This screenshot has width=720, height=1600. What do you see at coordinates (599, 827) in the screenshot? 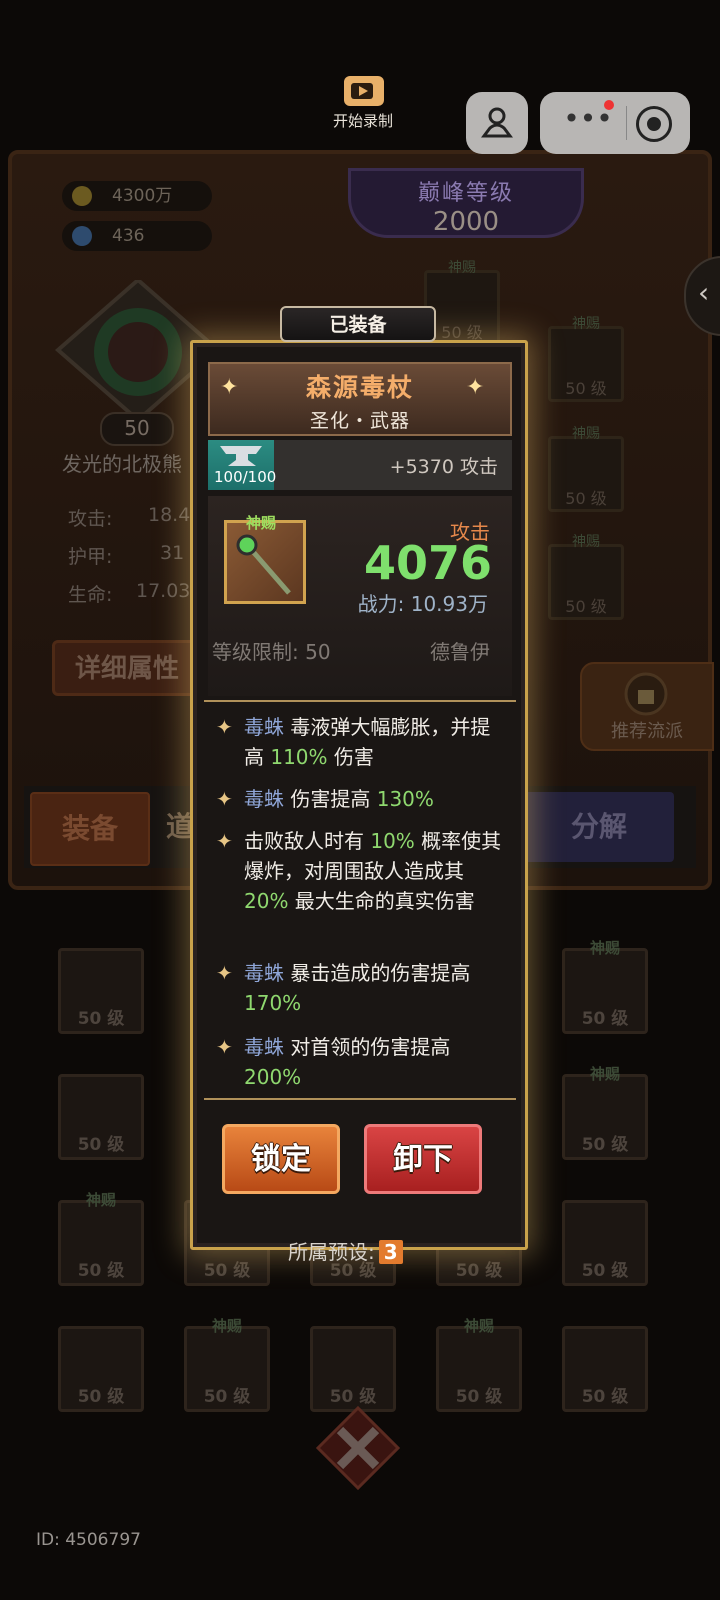
I see `tab-decompose: 分解` at bounding box center [599, 827].